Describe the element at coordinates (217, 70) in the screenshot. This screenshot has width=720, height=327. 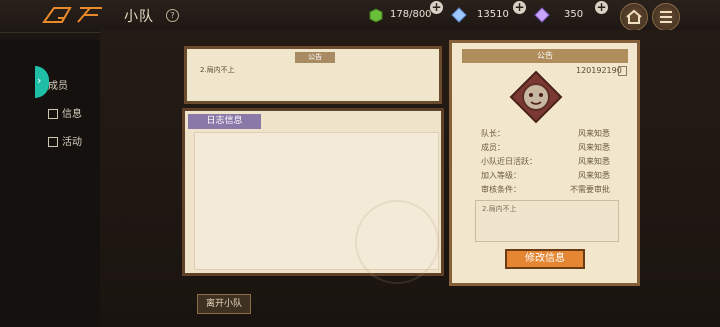
I see `notice-text: 2.局内不上` at that location.